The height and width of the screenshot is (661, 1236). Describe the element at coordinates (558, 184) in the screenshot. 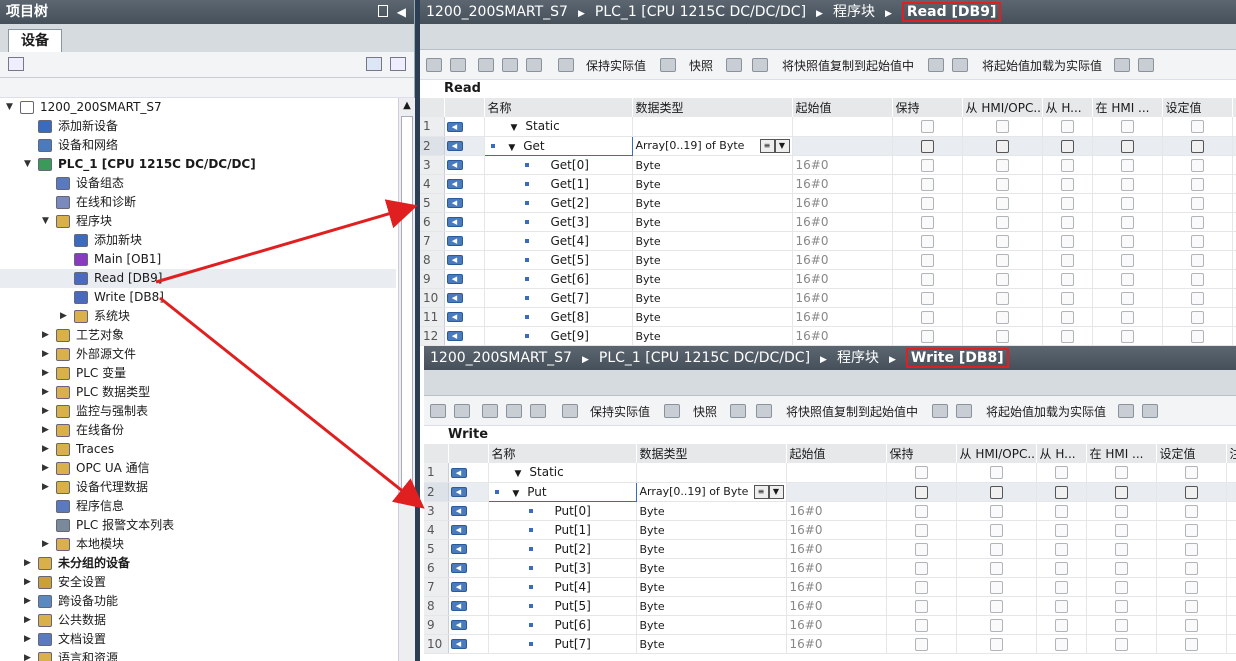

I see `name-cell: Get[1]` at that location.